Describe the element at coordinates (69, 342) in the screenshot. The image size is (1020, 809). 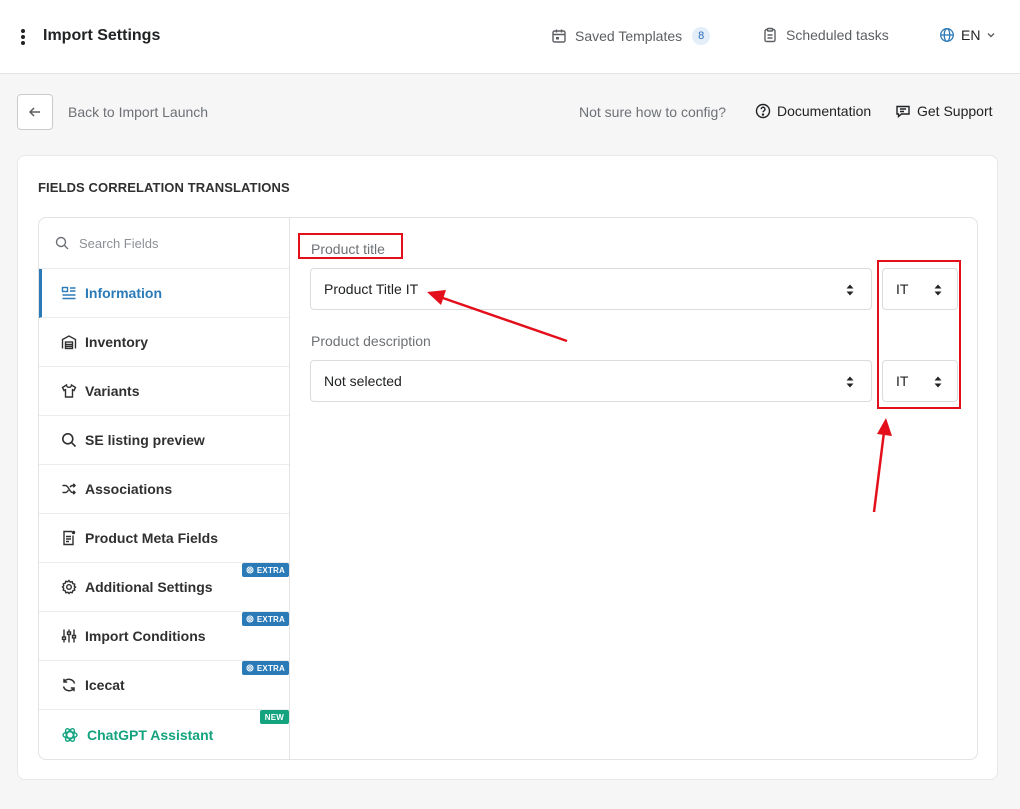
I see `warehouse-icon` at that location.